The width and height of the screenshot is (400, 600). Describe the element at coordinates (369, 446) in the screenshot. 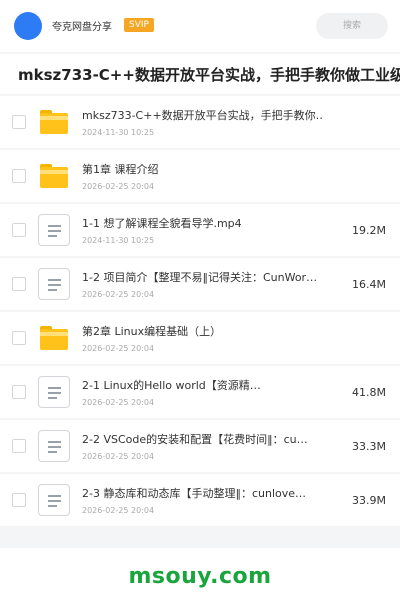

I see `item-size: 33.3M` at that location.